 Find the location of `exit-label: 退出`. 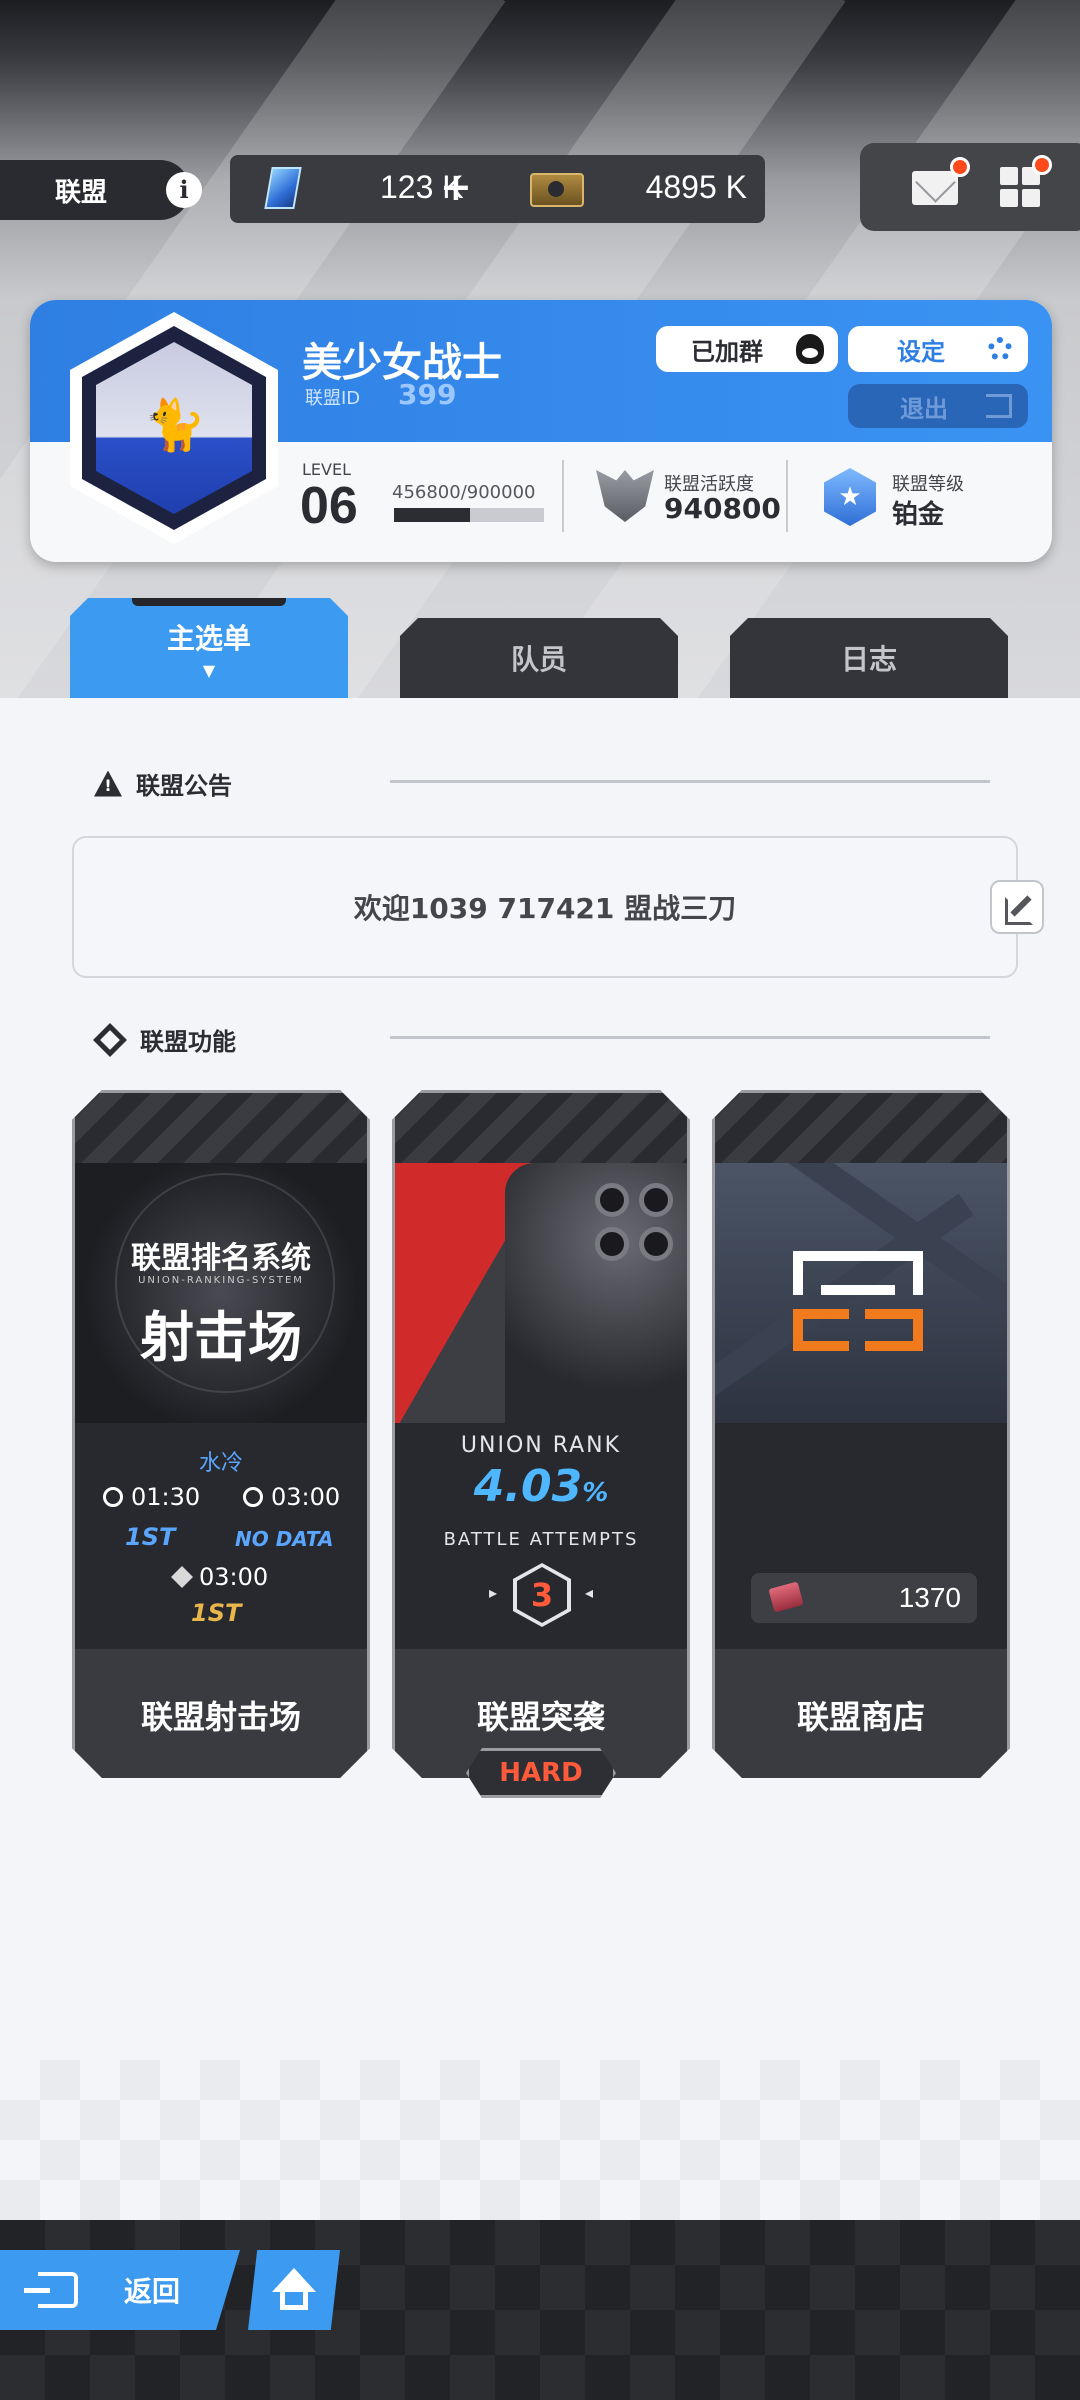

exit-label: 退出 is located at coordinates (924, 408).